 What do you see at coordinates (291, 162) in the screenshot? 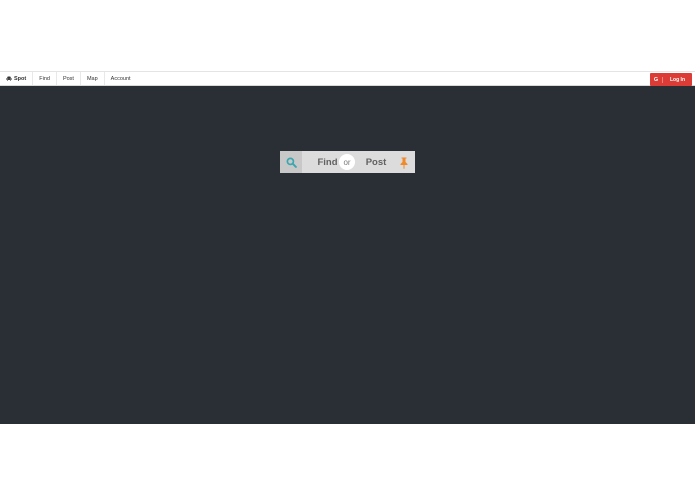
I see `search-icon` at bounding box center [291, 162].